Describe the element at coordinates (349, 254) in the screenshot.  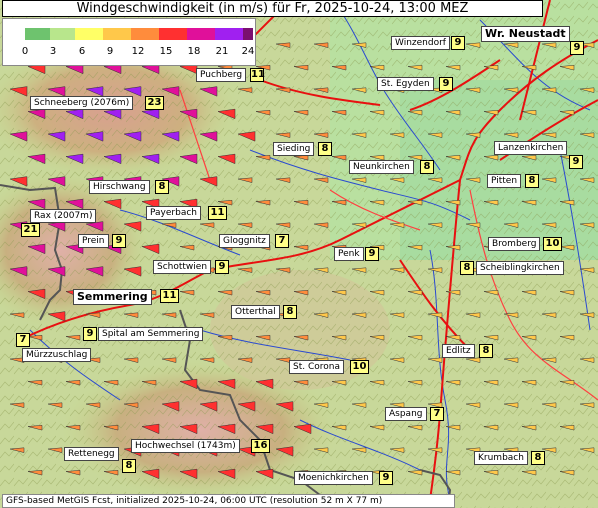
I see `place-label: Penk` at that location.